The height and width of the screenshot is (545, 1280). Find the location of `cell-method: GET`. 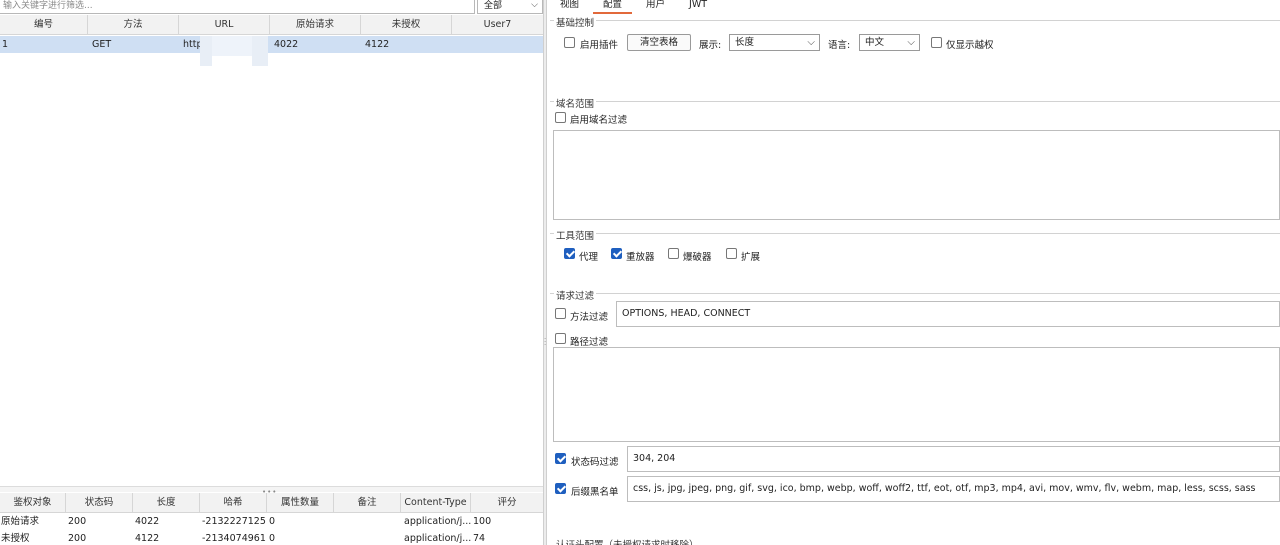

cell-method: GET is located at coordinates (102, 44).